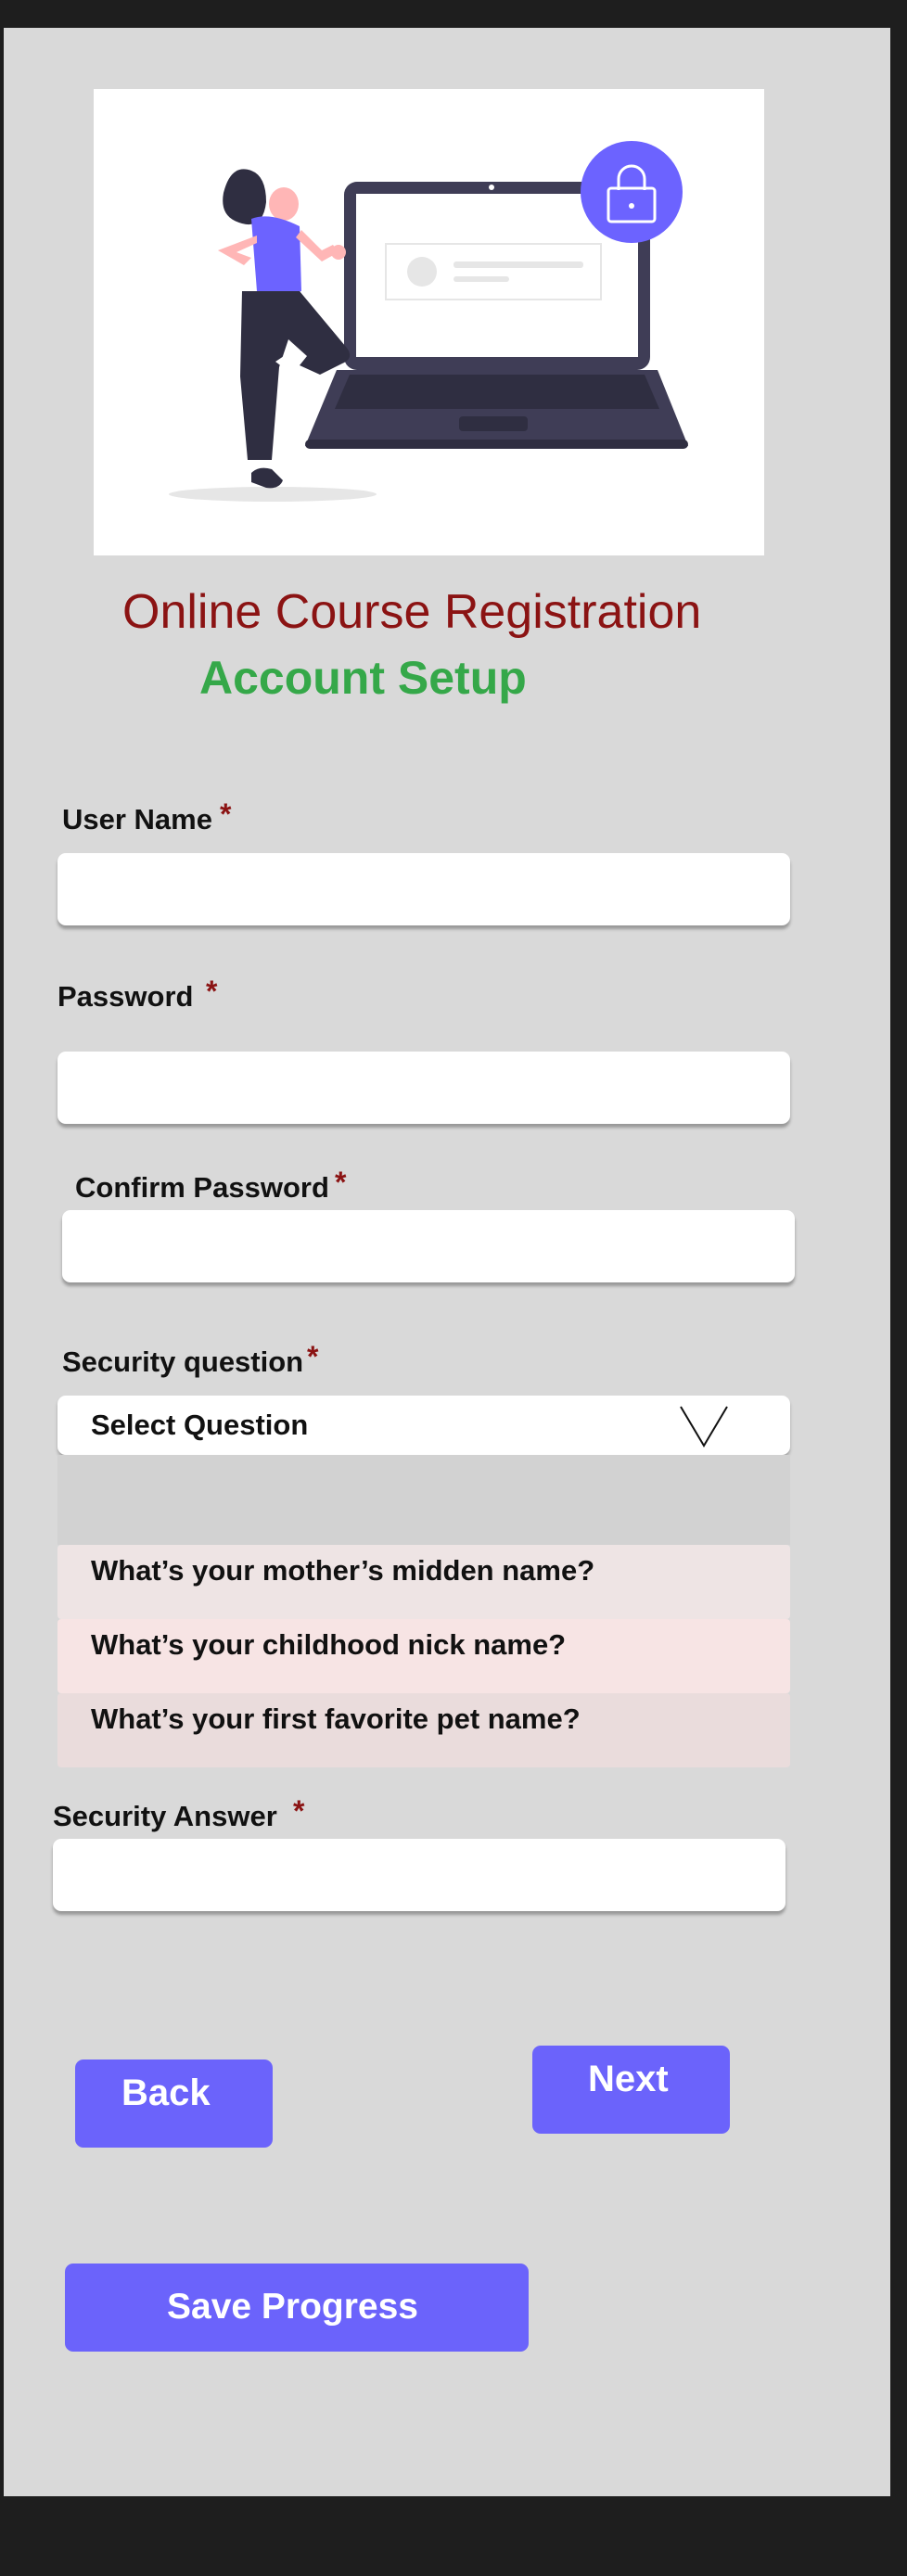 Image resolution: width=907 pixels, height=2576 pixels. Describe the element at coordinates (343, 1571) in the screenshot. I see `option-label: What’s your mother’s midden name?` at that location.